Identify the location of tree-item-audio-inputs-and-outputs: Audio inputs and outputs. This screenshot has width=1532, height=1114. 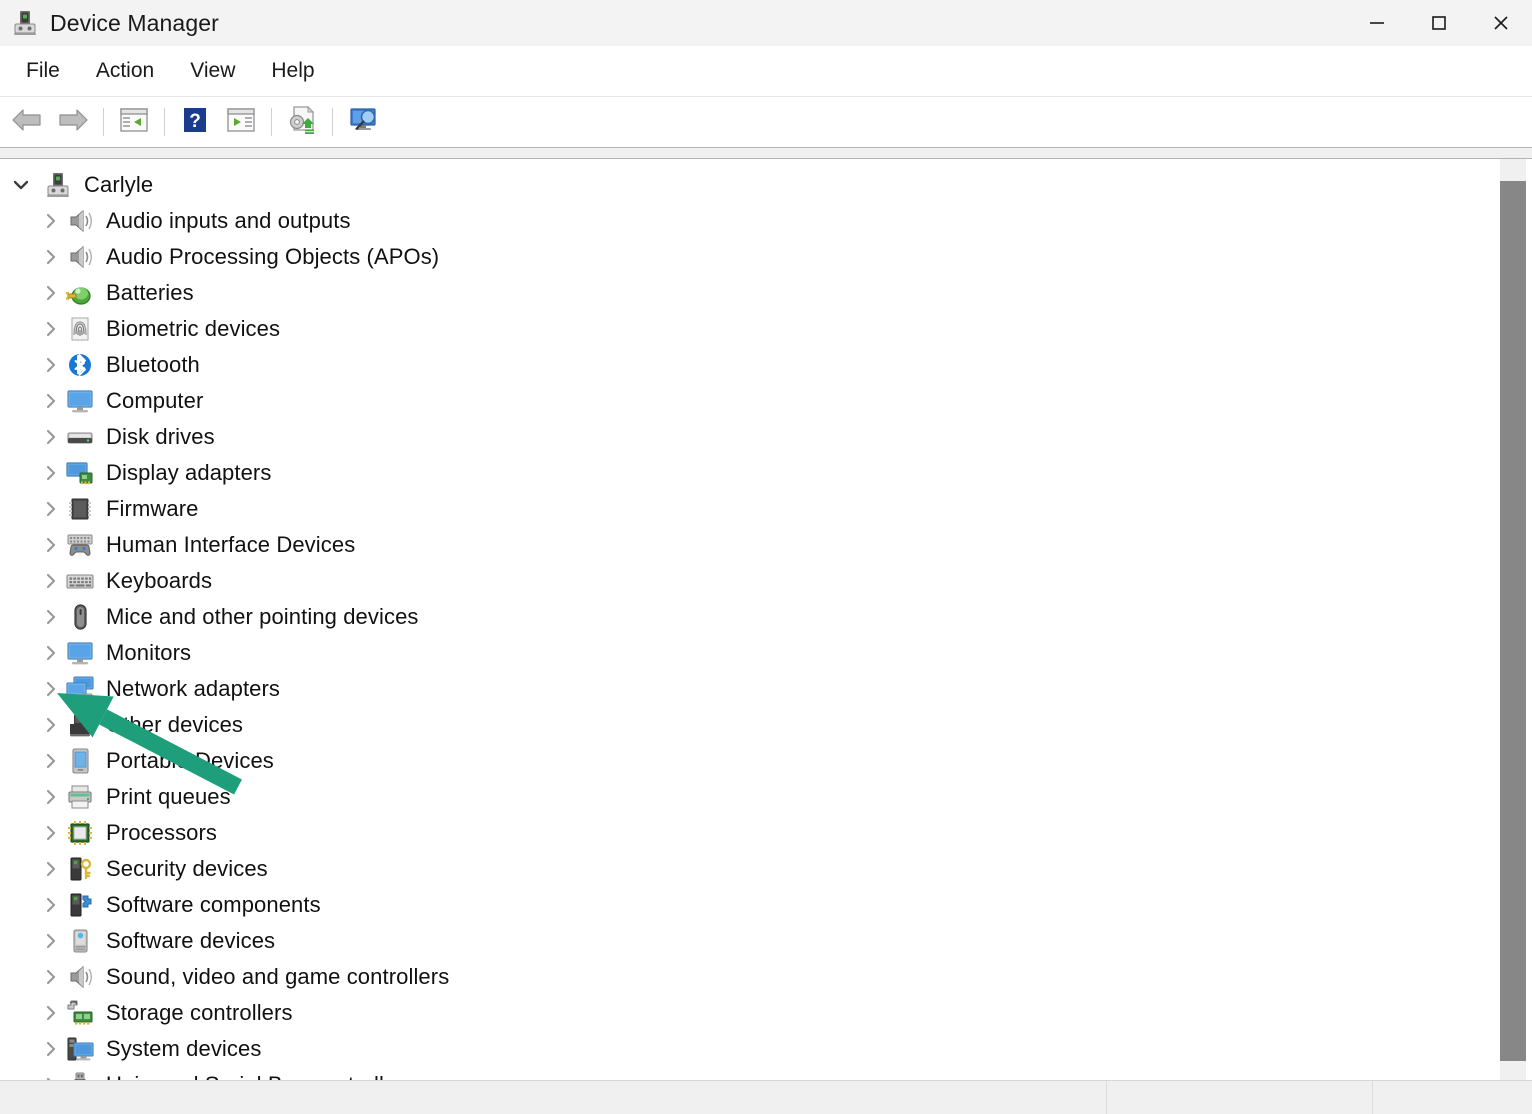
(747, 221).